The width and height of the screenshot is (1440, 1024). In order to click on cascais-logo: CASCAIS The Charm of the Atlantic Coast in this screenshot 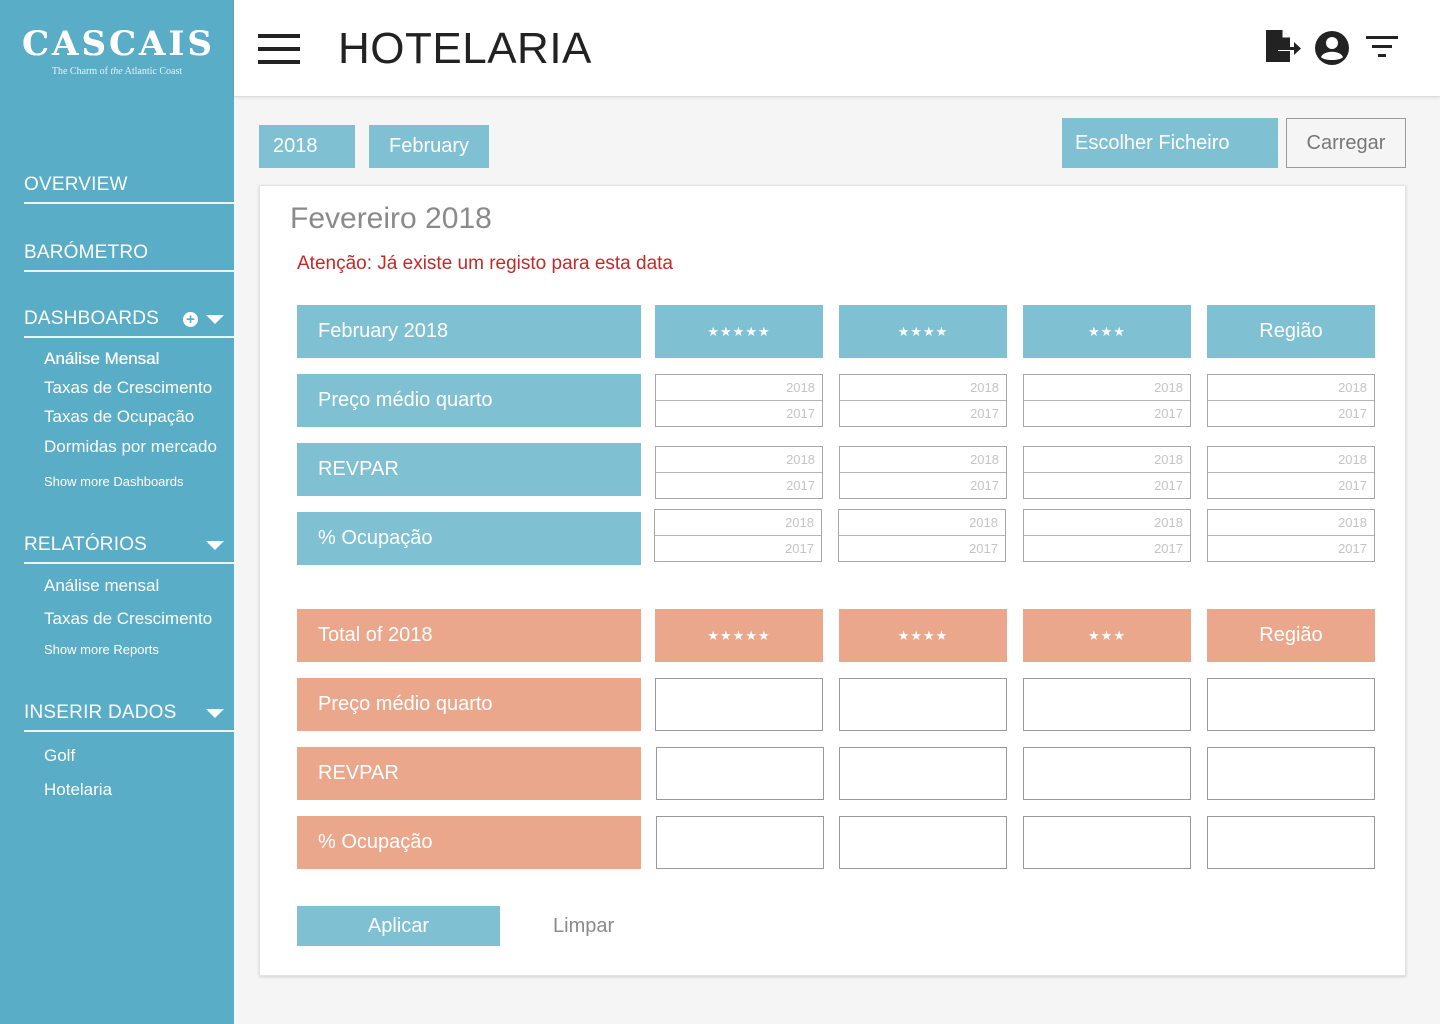, I will do `click(117, 51)`.